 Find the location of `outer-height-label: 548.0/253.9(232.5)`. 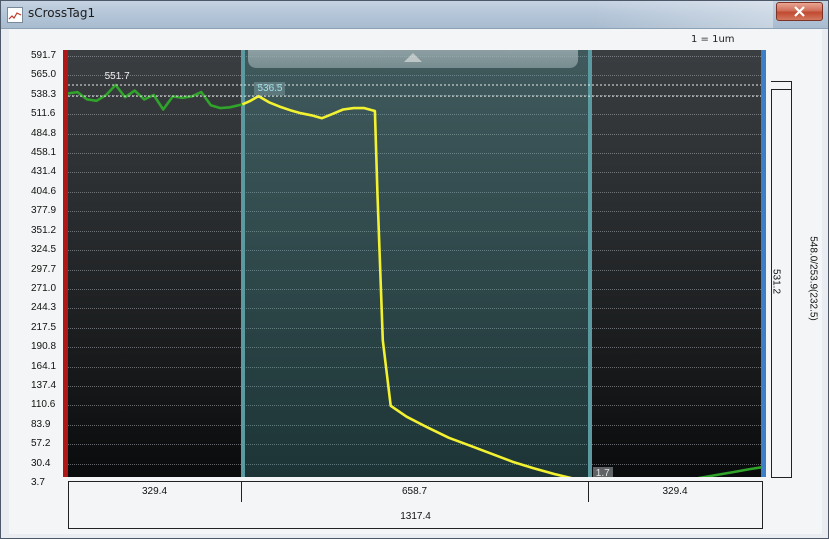

outer-height-label: 548.0/253.9(232.5) is located at coordinates (813, 278).